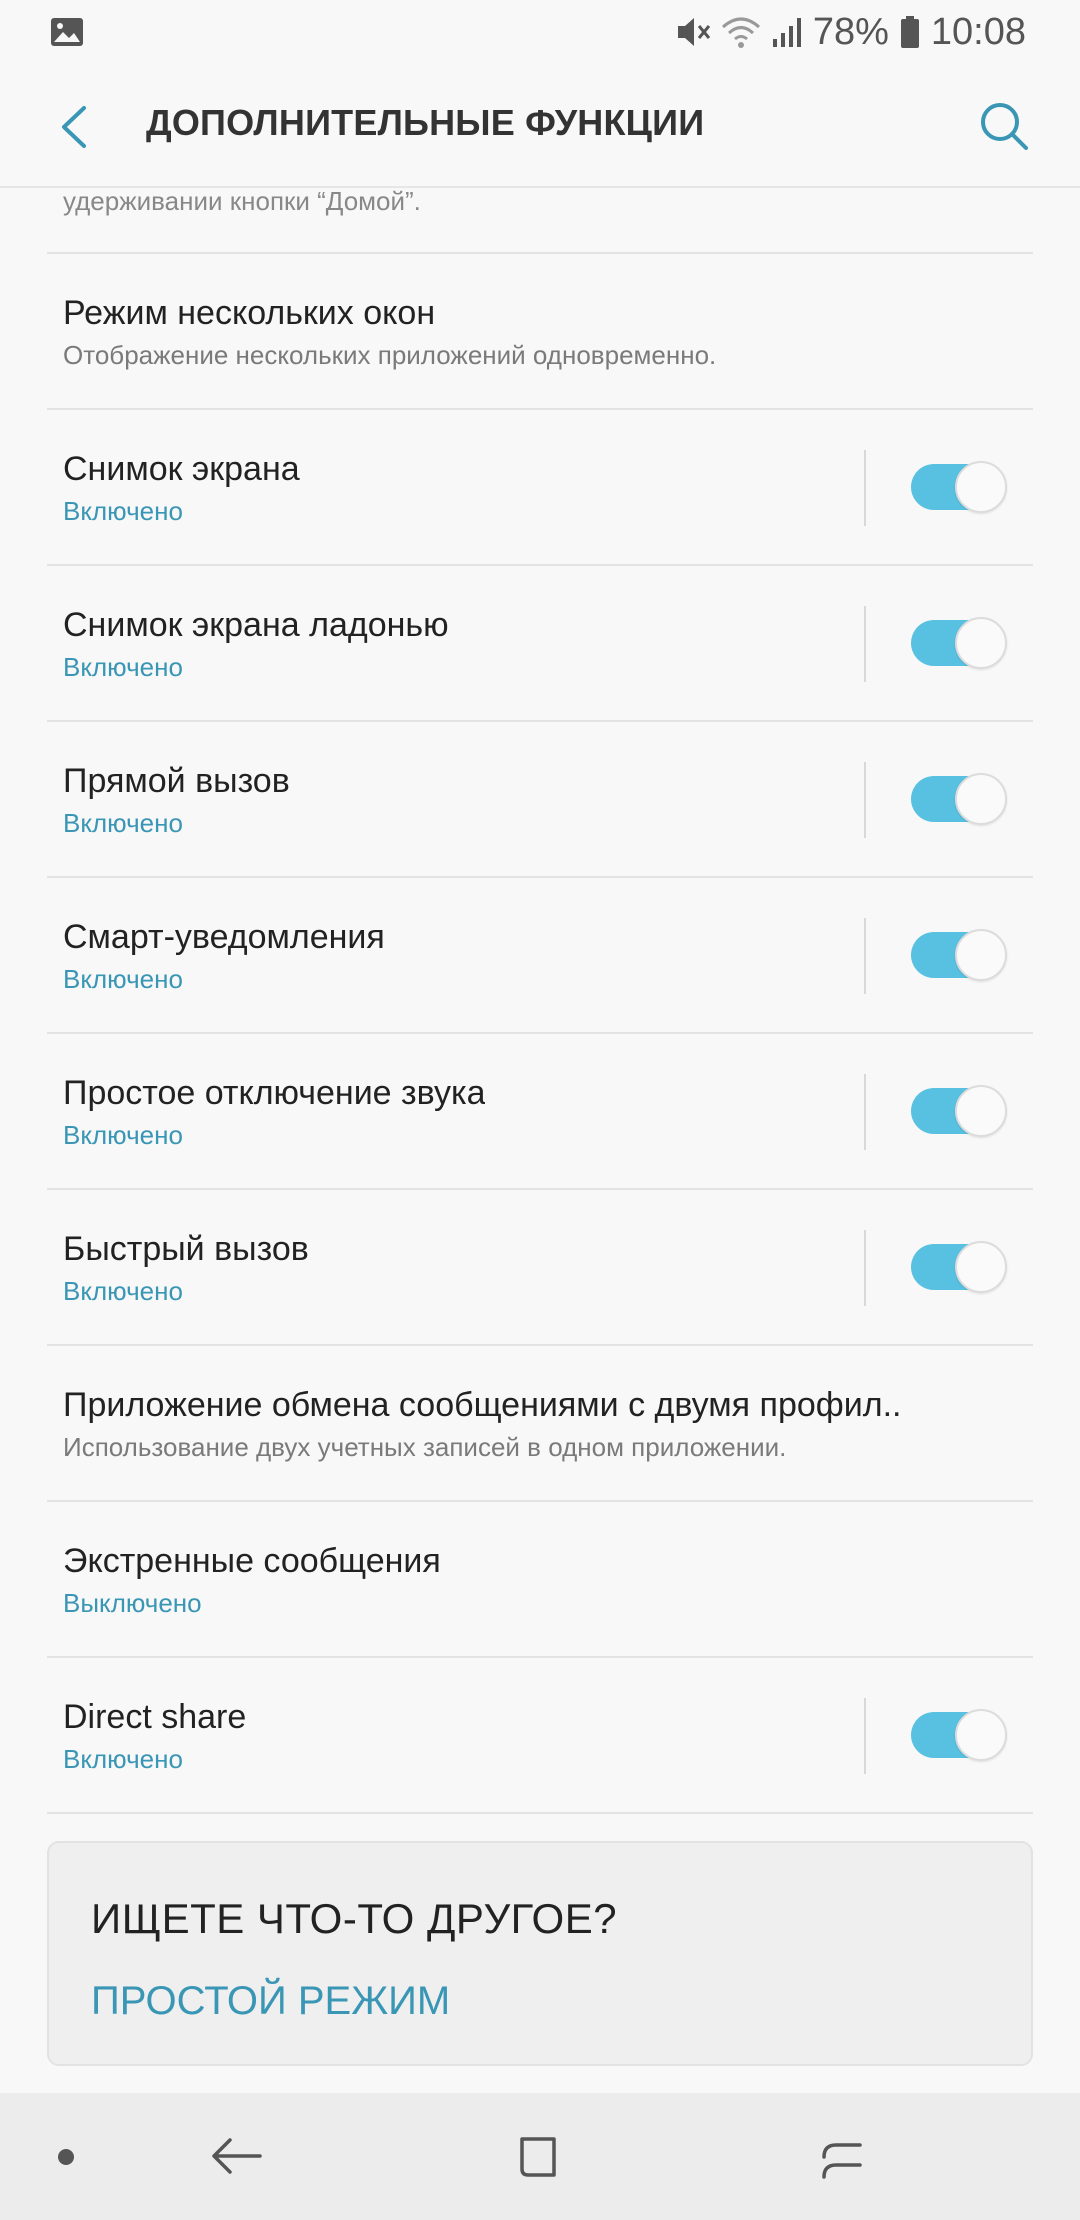 This screenshot has height=2220, width=1080. What do you see at coordinates (960, 487) in the screenshot?
I see `screenshot-toggle` at bounding box center [960, 487].